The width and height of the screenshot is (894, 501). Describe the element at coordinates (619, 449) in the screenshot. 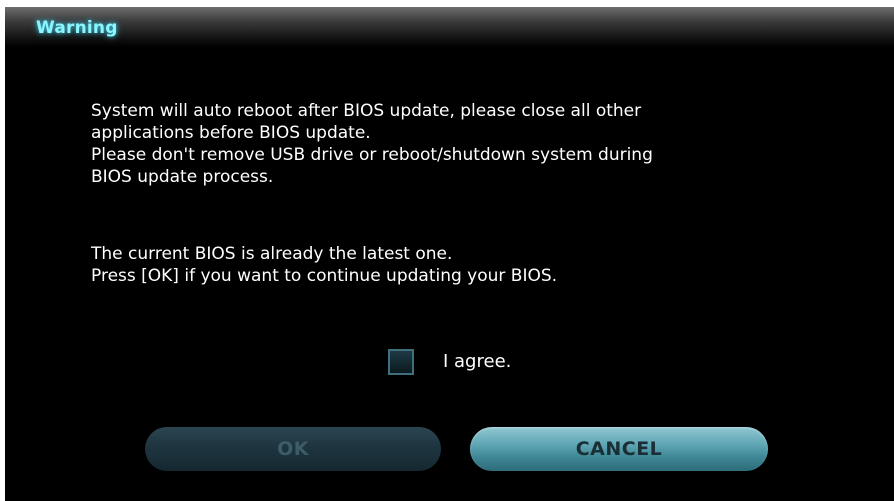

I see `cancel-button: CANCEL` at that location.